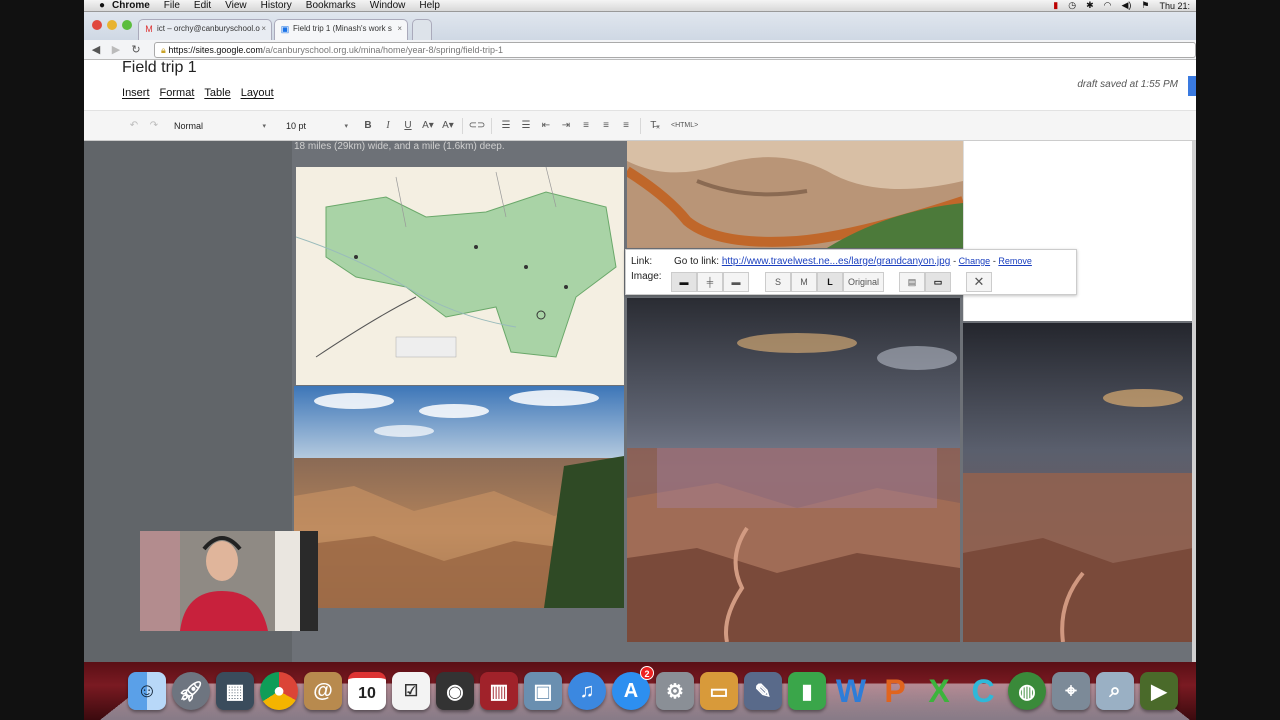  I want to click on facetime-icon: ◉, so click(455, 691).